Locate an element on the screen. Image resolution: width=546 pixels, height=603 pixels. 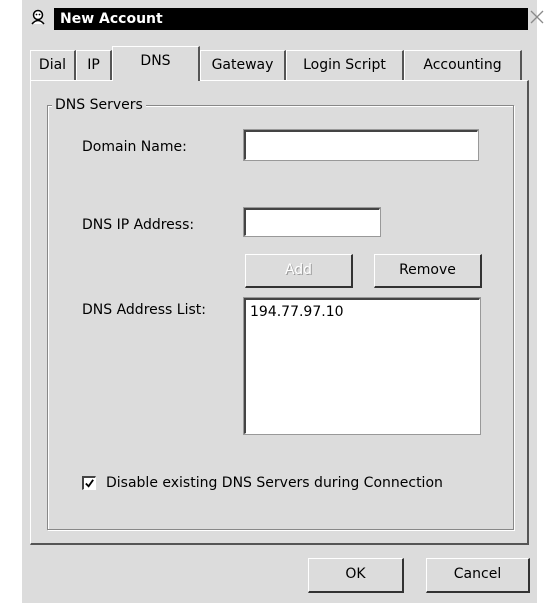
tab-dns: DNS is located at coordinates (156, 63).